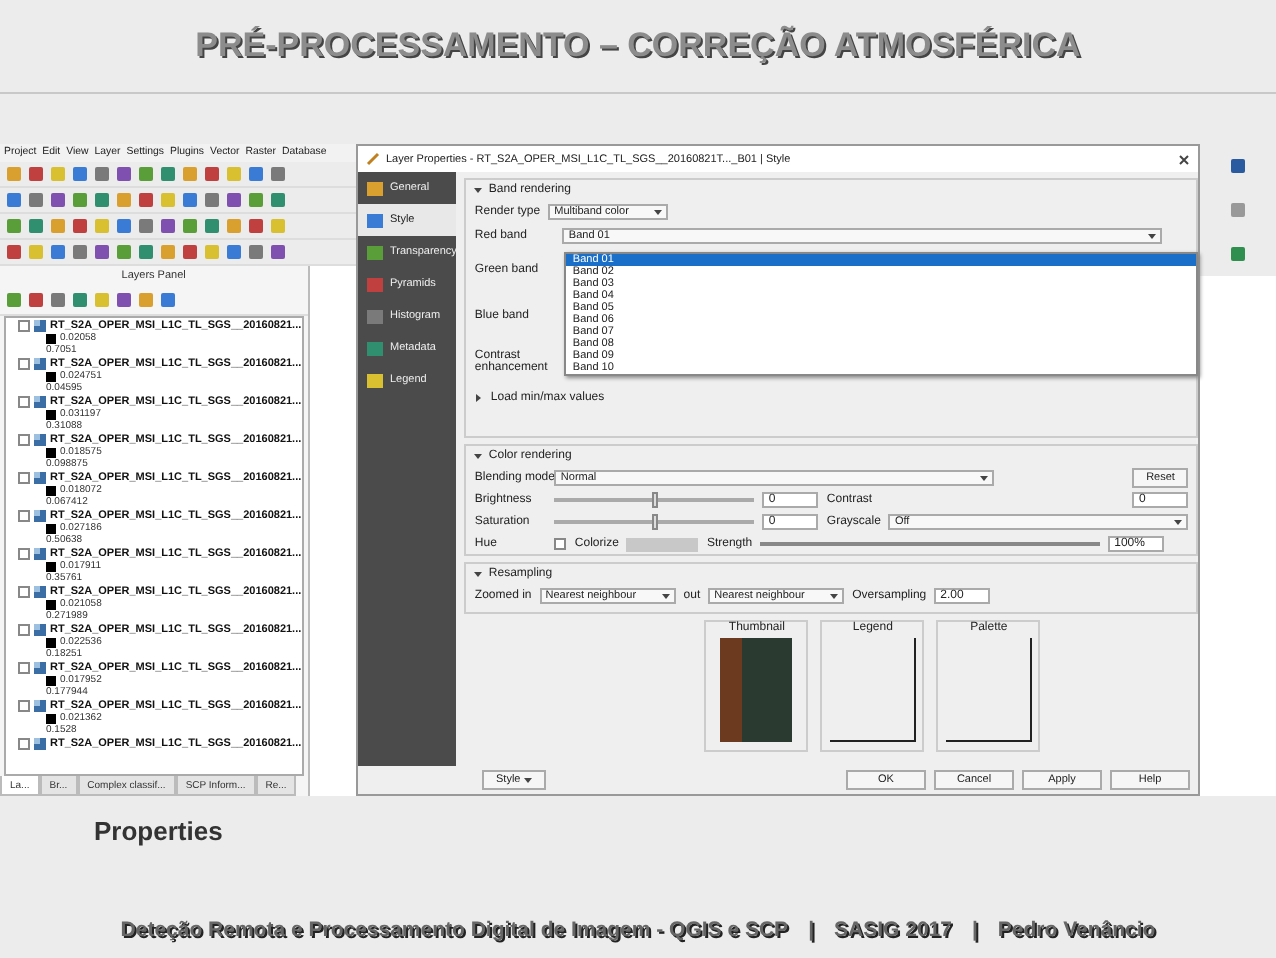  I want to click on color-button, so click(662, 544).